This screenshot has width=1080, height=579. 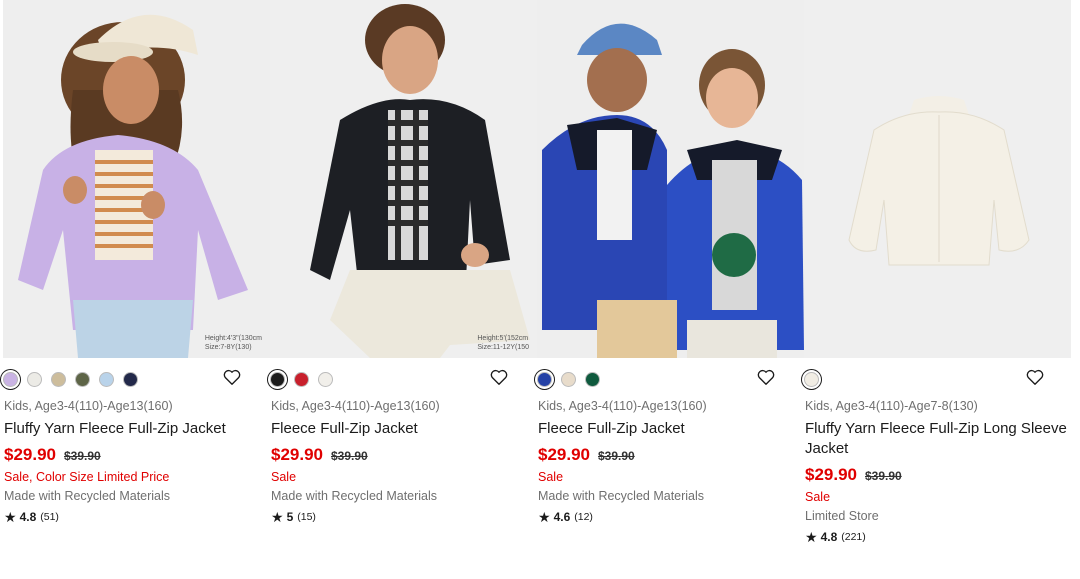 I want to click on rating: ★ 5 (15), so click(x=293, y=517).